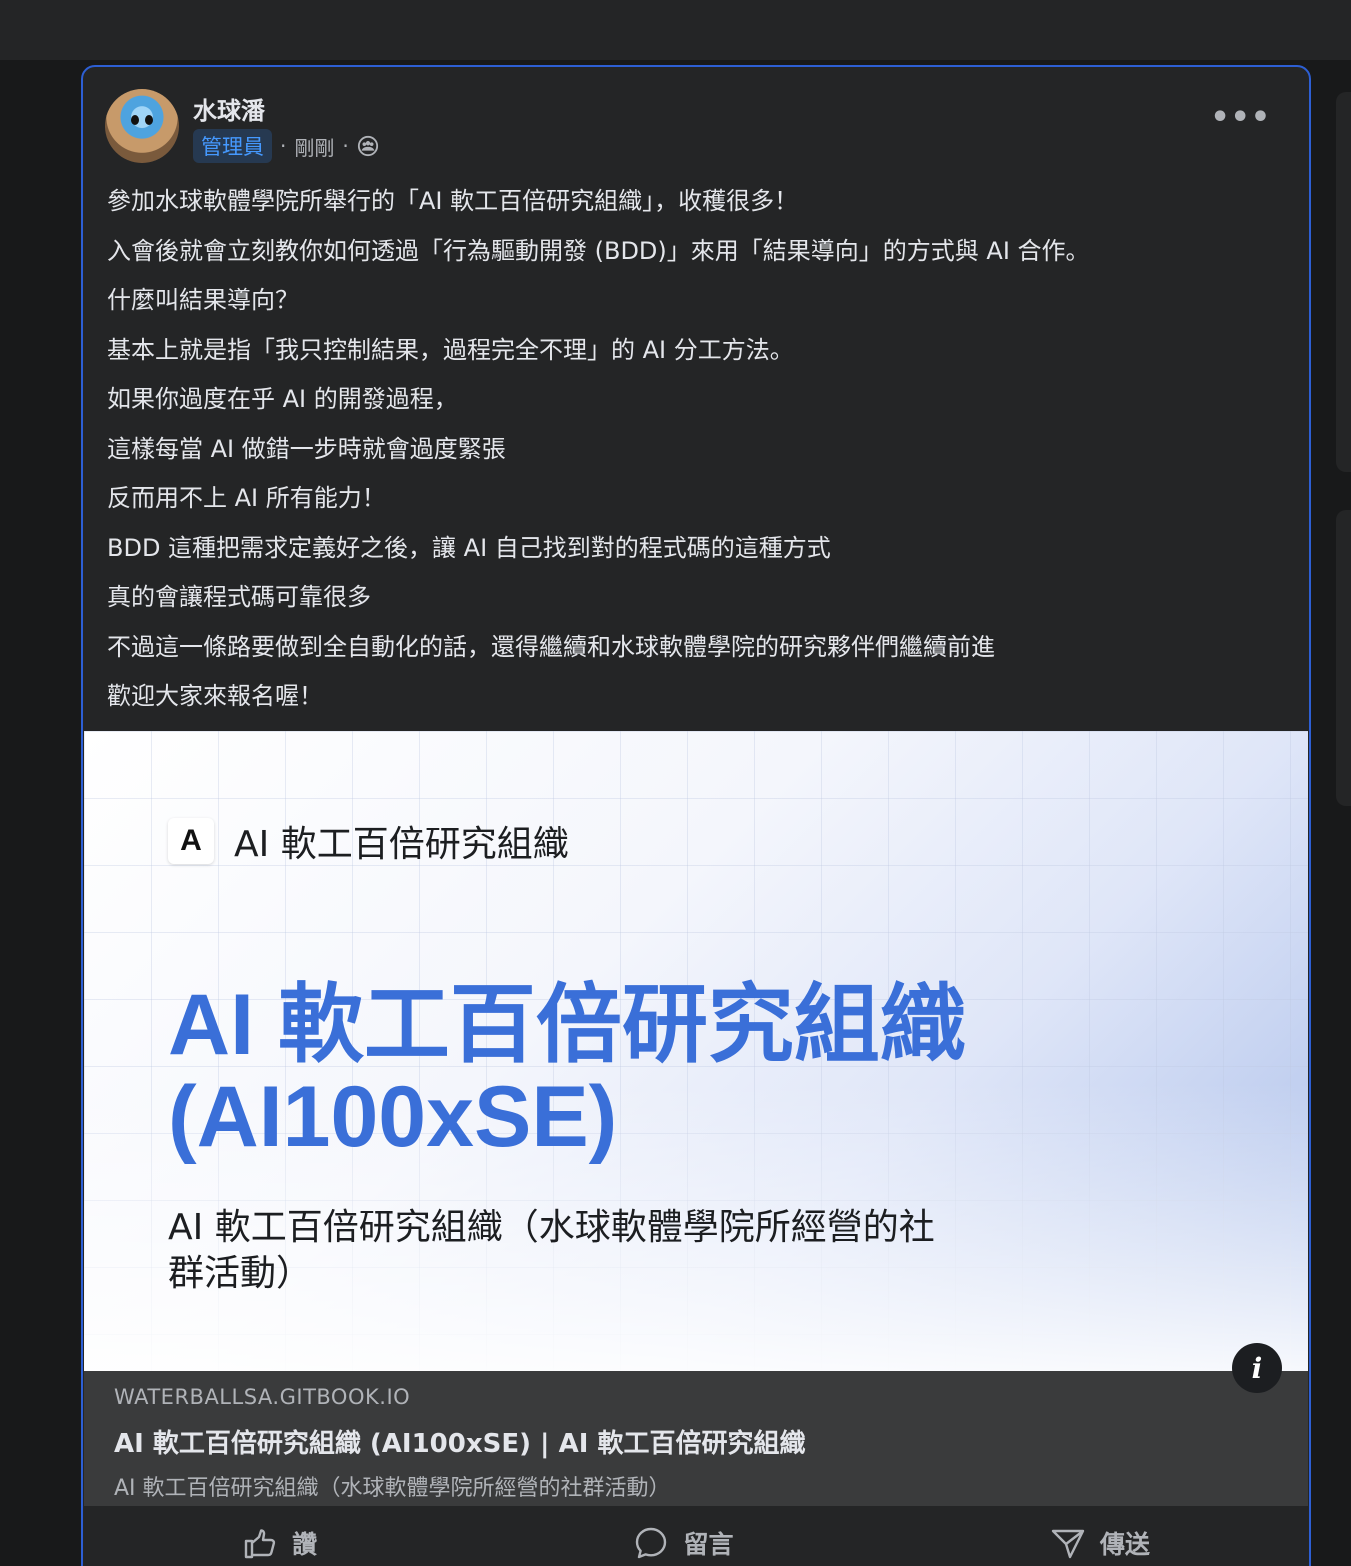  What do you see at coordinates (675, 30) in the screenshot?
I see `top-bar` at bounding box center [675, 30].